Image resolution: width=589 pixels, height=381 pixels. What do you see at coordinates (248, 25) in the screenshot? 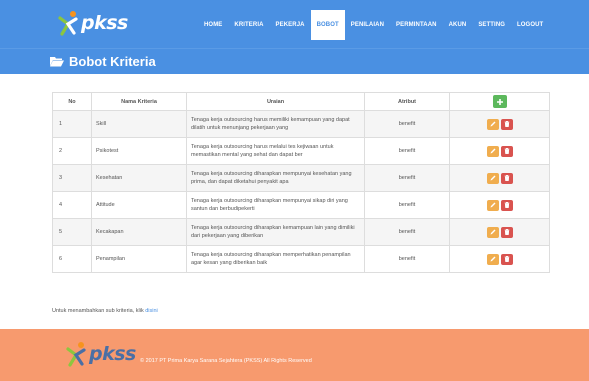
I see `nav-kriteria: KRITERIA` at bounding box center [248, 25].